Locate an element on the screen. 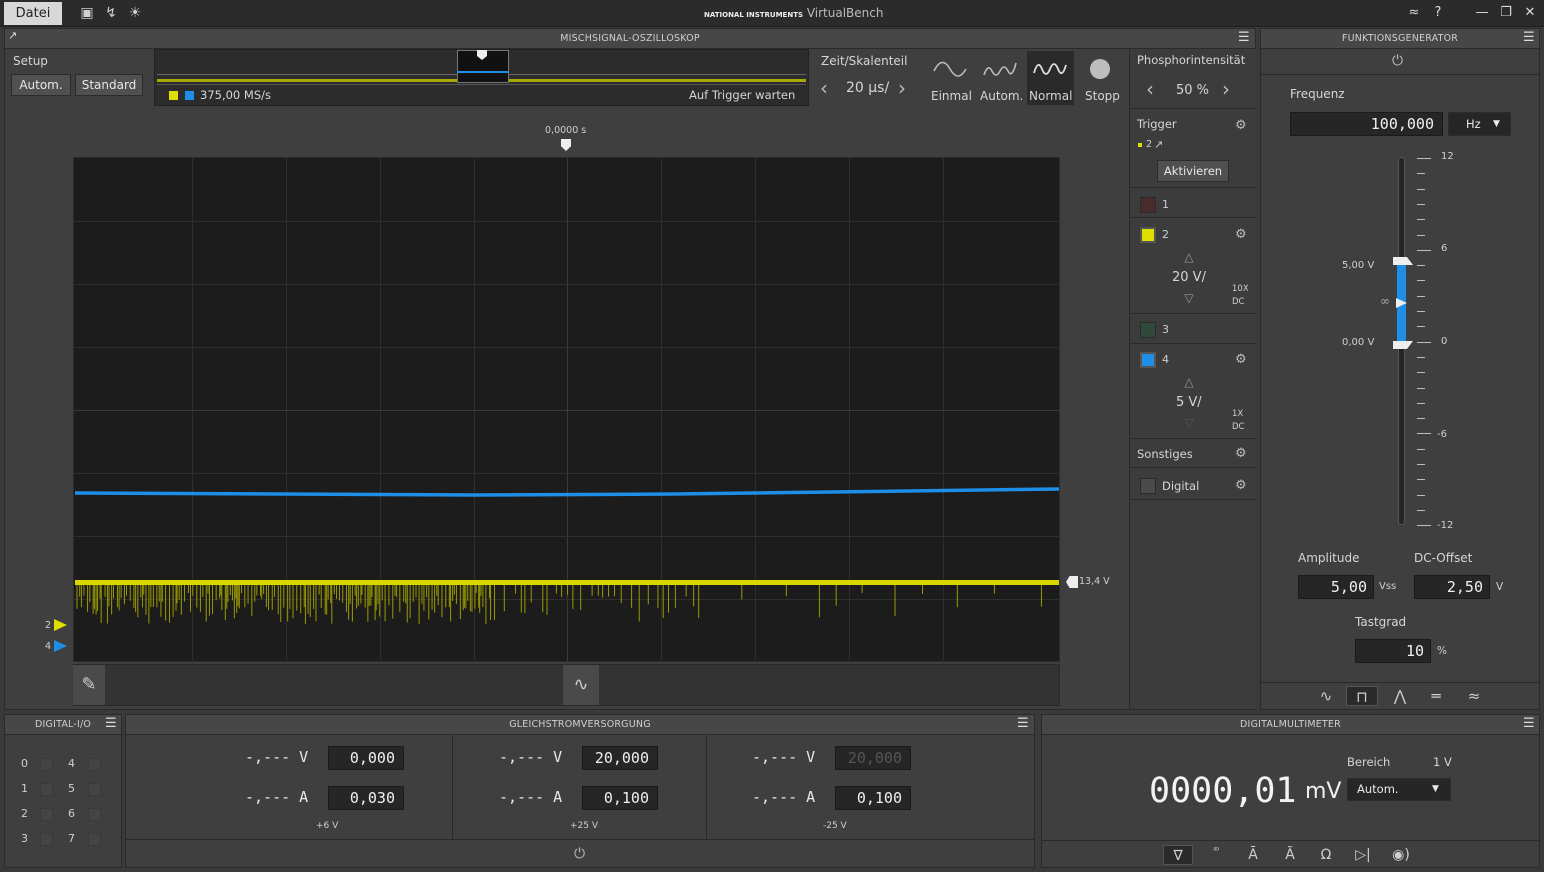 The height and width of the screenshot is (872, 1544). channel-4-gear-icon: ⚙ is located at coordinates (1241, 359).